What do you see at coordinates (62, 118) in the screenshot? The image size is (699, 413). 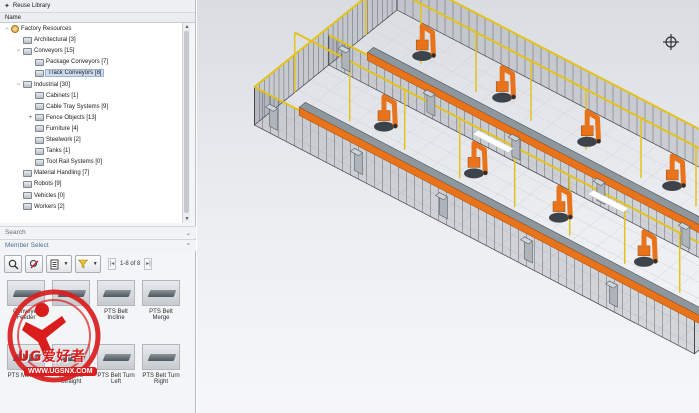 I see `tree-node: + Fence Objects [13]` at bounding box center [62, 118].